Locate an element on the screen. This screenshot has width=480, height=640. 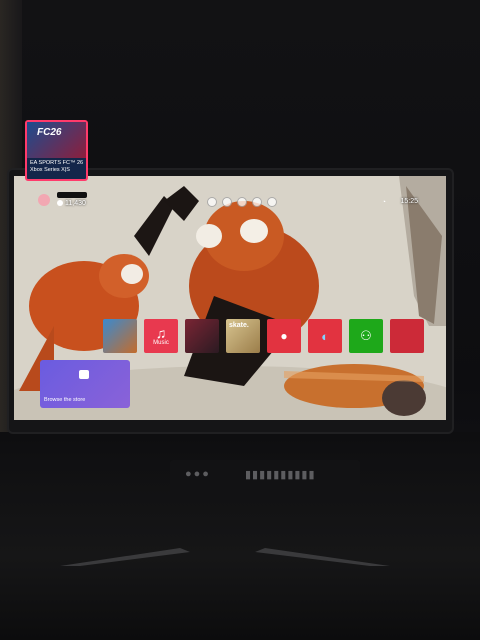
edge-browser-icon: ◐ is located at coordinates (325, 336).